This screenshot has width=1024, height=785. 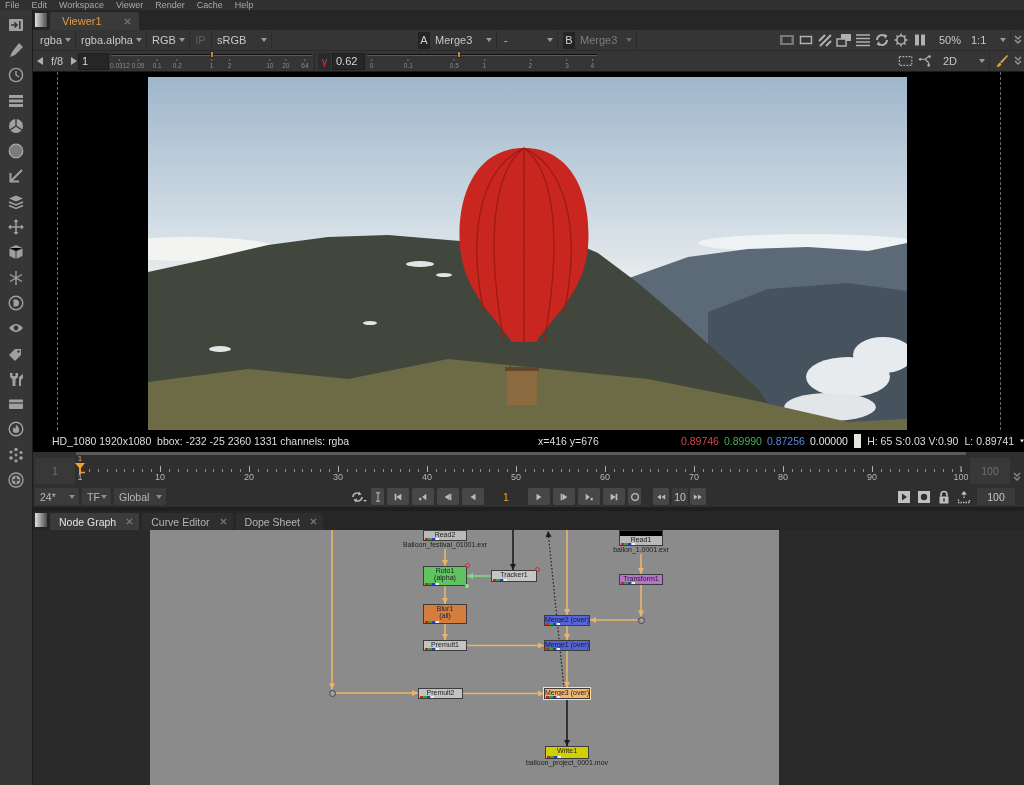 I want to click on menu-item: Workspace, so click(x=81, y=5).